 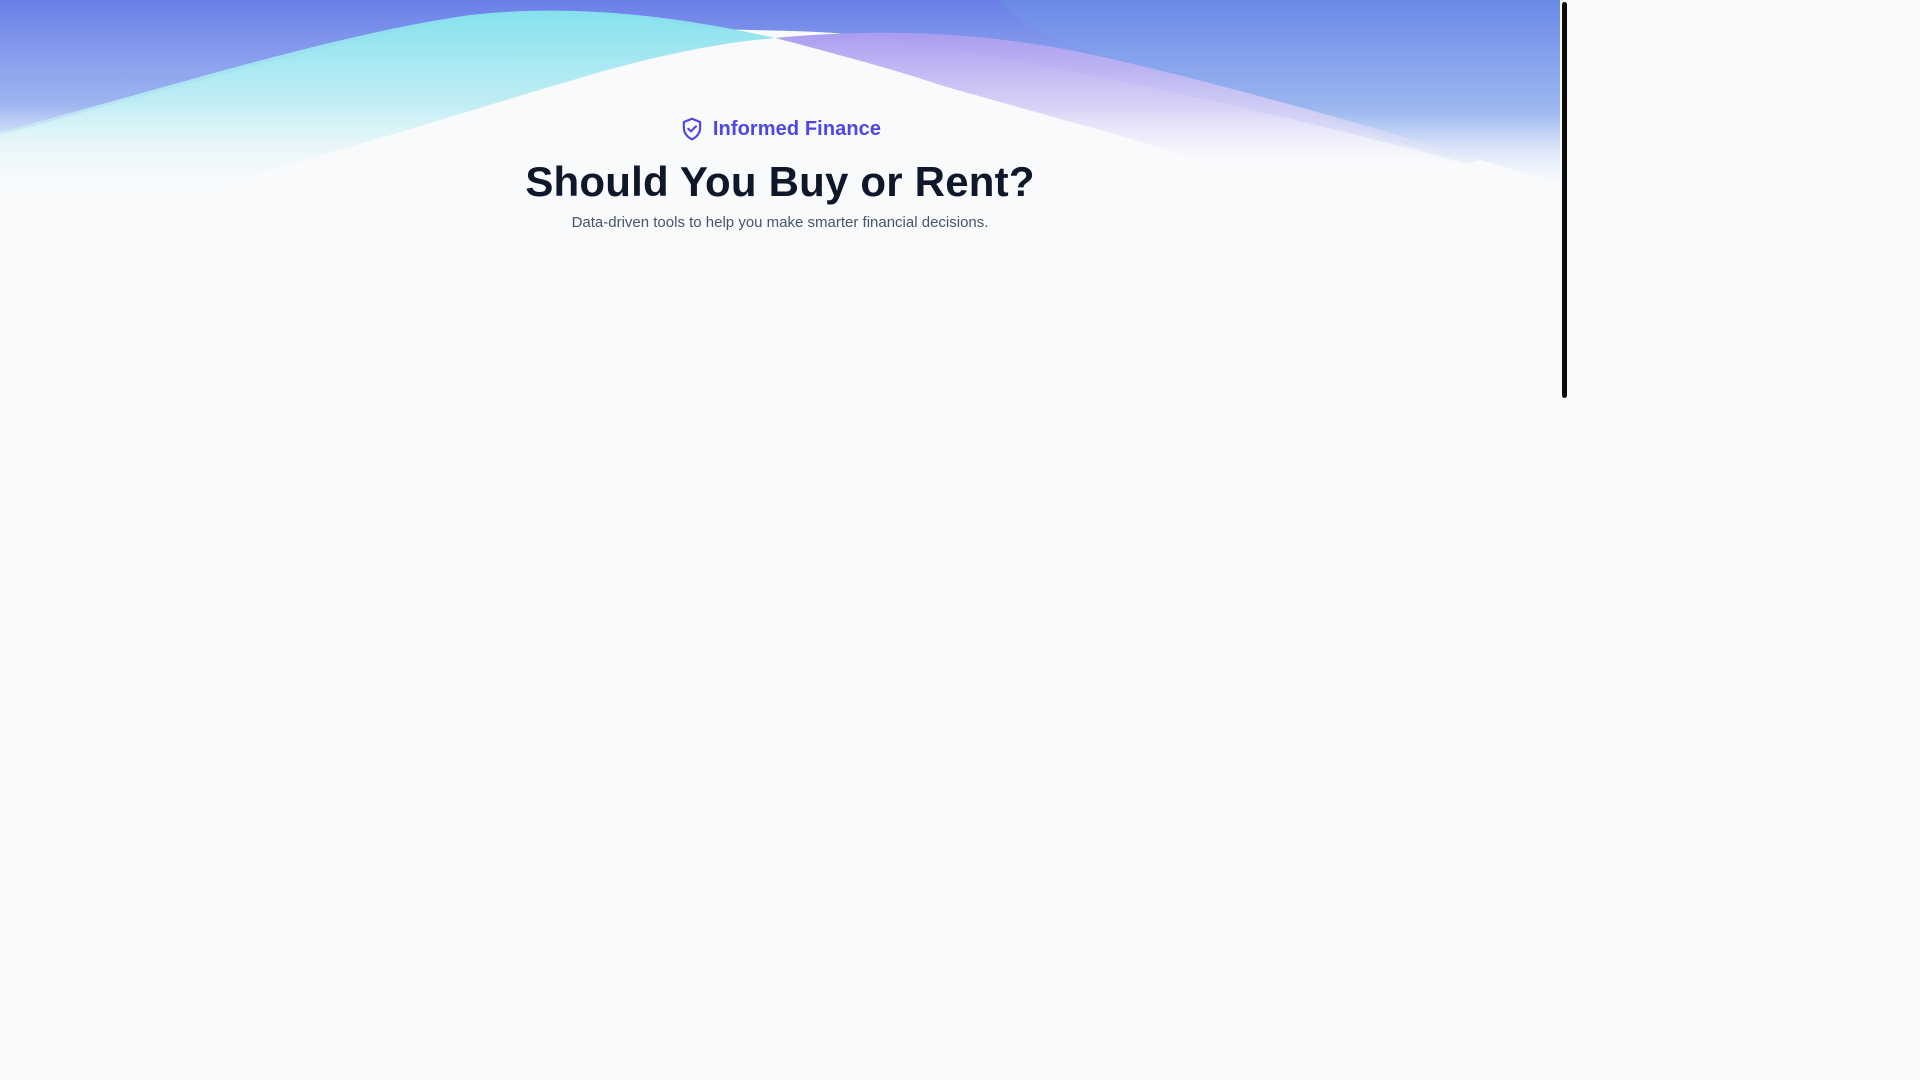 What do you see at coordinates (780, 181) in the screenshot?
I see `page-title: Should You Buy or Rent?` at bounding box center [780, 181].